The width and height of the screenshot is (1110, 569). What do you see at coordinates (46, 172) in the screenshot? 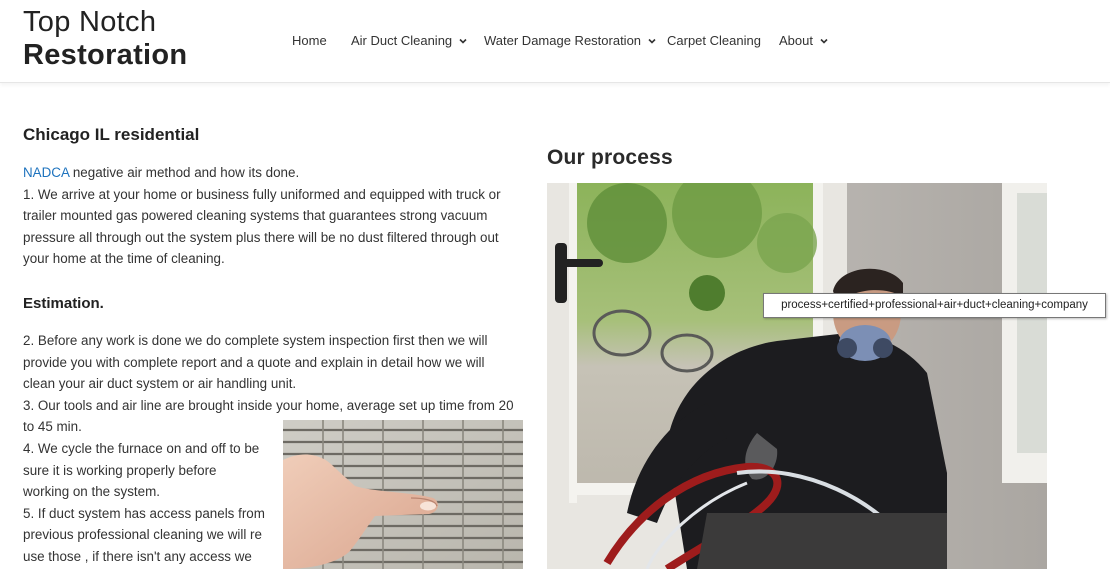
I see `nadca-link: NADCA` at bounding box center [46, 172].